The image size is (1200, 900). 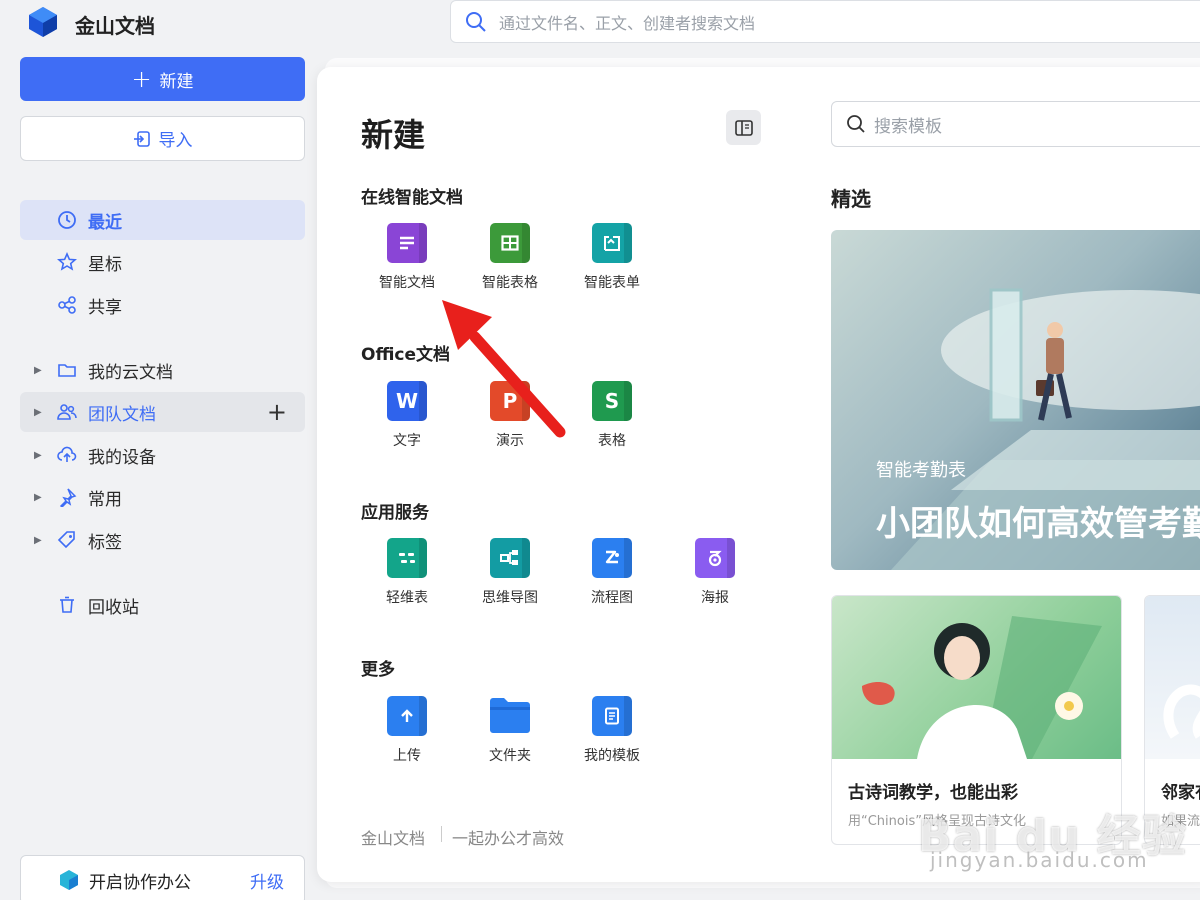 What do you see at coordinates (1039, 860) in the screenshot?
I see `watermark-url: jingyan.baidu.com` at bounding box center [1039, 860].